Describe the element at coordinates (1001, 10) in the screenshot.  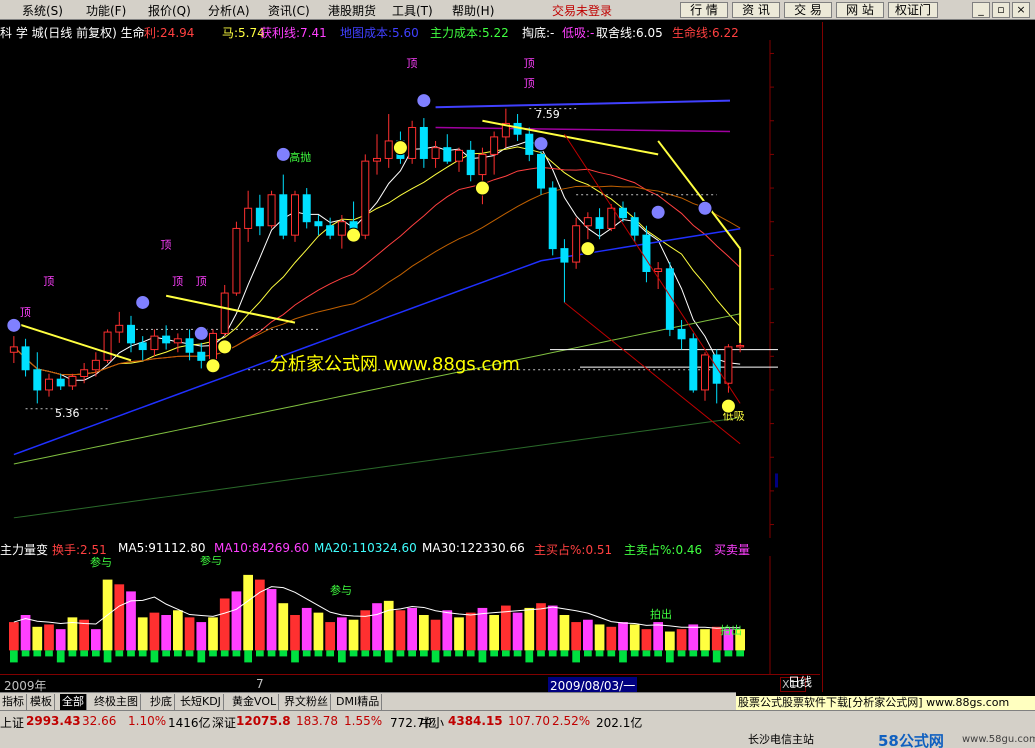
I see `restore-icon: ▫` at that location.